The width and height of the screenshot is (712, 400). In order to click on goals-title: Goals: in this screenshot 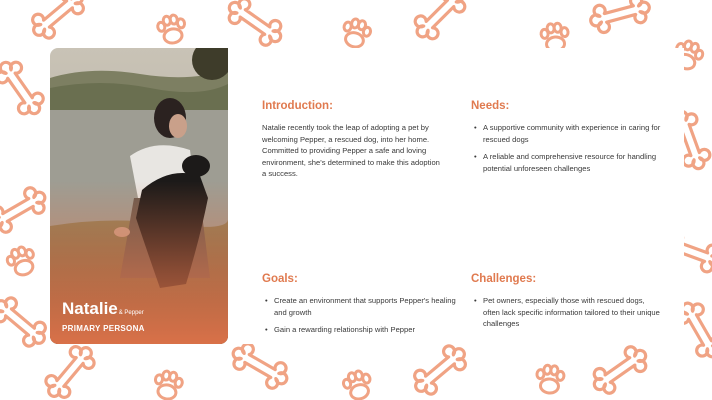, I will do `click(280, 279)`.